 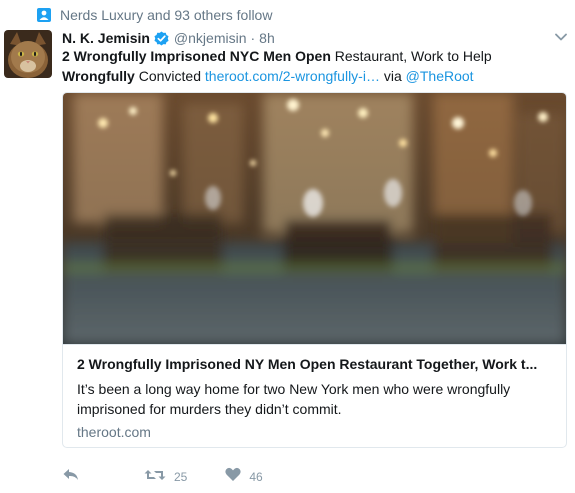 I want to click on author-name: N. K. Jemisin, so click(x=106, y=38).